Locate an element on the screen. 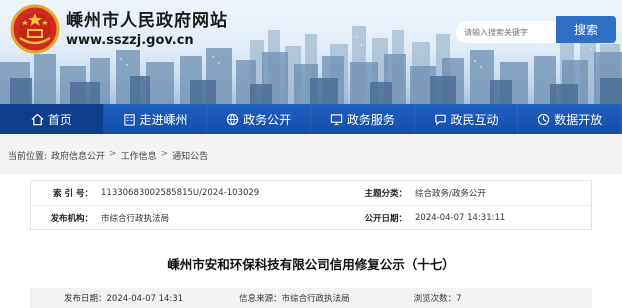  main-nav: 首页 走进嵊州 政务公开 政务服务 政民互动 数据开放 is located at coordinates (311, 119).